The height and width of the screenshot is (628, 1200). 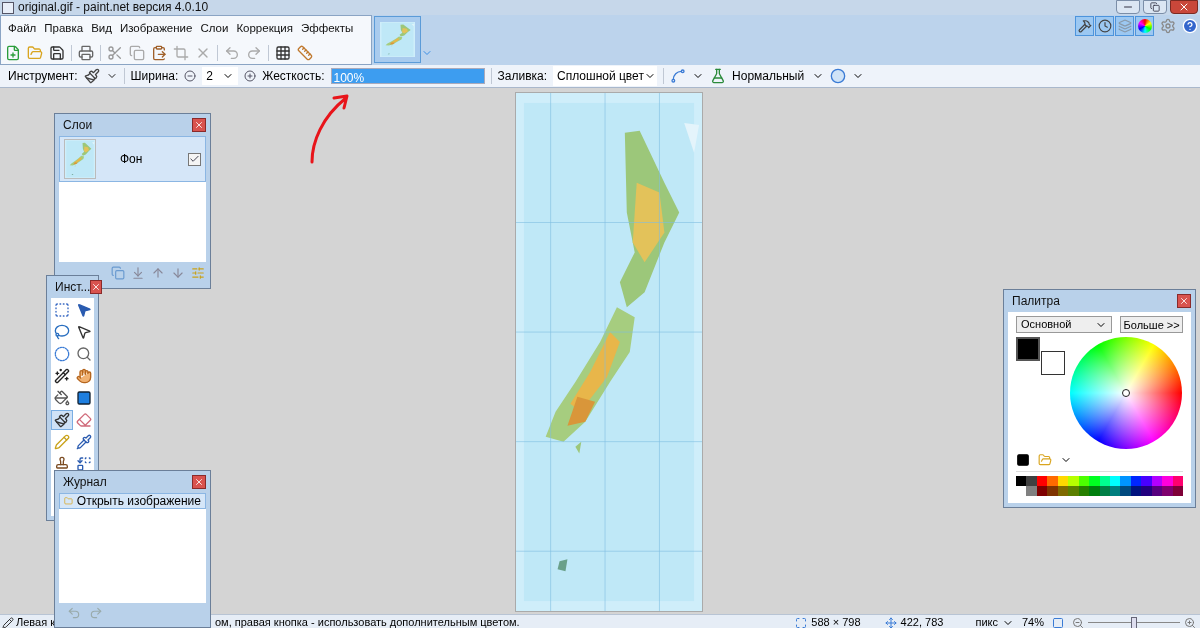 I want to click on move-up-icon, so click(x=158, y=273).